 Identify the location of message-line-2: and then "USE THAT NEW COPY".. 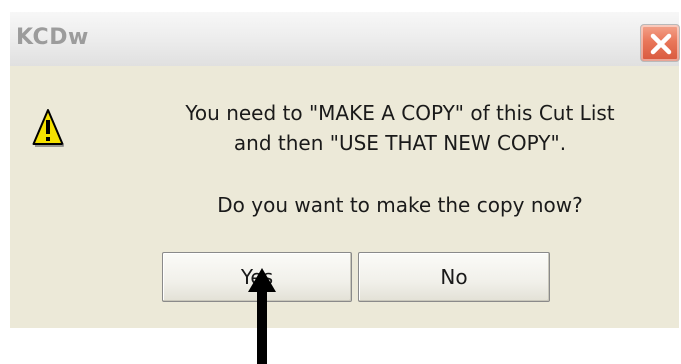
(400, 143).